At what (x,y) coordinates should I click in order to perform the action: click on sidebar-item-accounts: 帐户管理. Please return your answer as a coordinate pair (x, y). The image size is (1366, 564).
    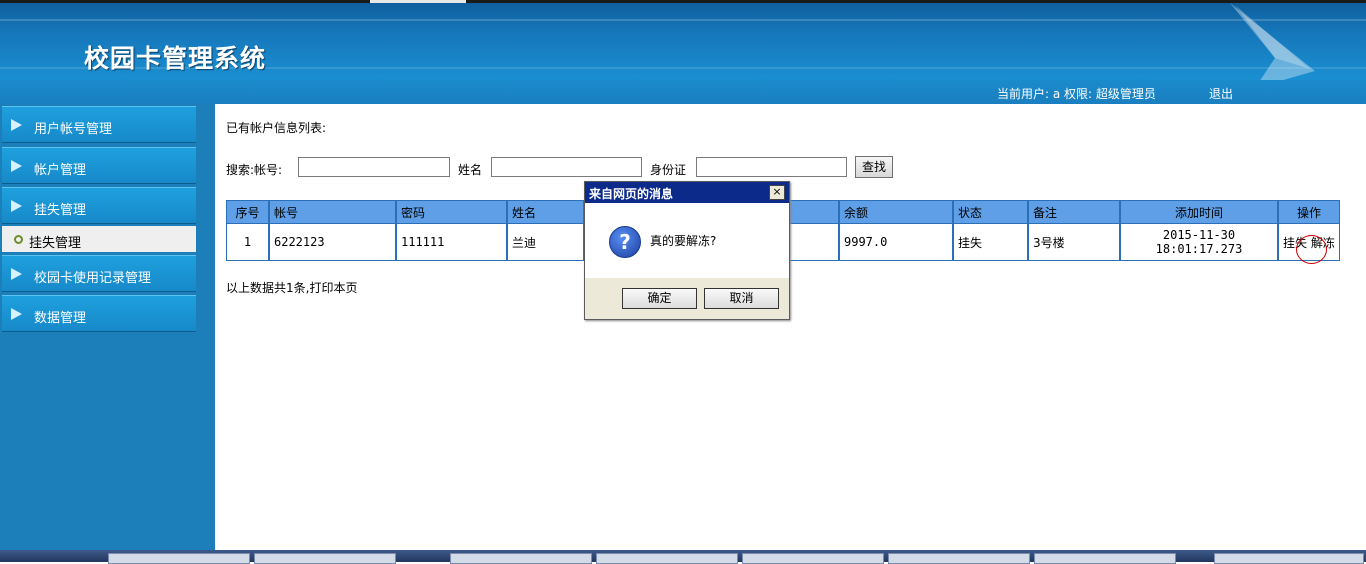
    Looking at the image, I should click on (99, 165).